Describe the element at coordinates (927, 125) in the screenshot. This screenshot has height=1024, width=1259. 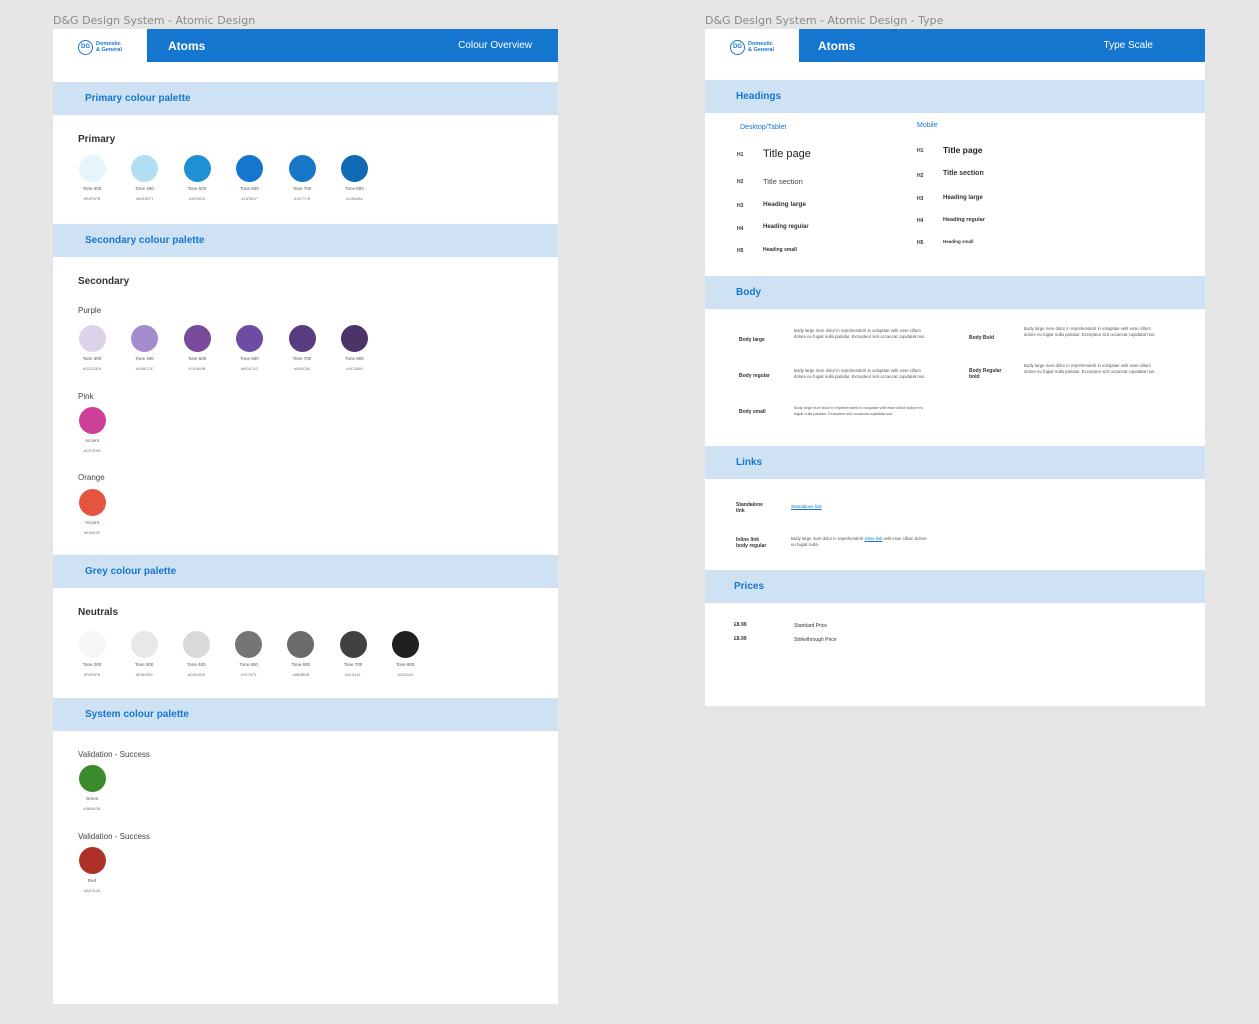
I see `mobile-label: Mobile` at that location.